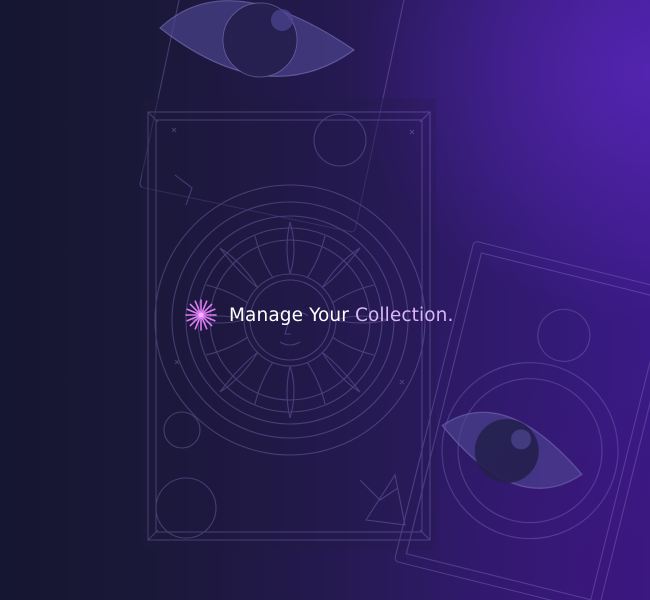  Describe the element at coordinates (201, 315) in the screenshot. I see `sparkle-icon` at that location.